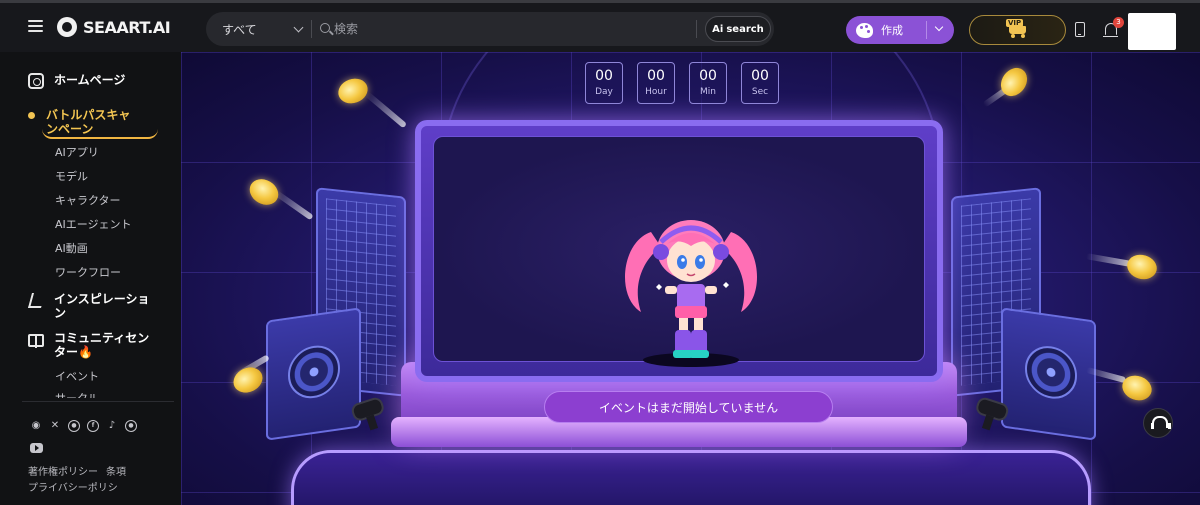  I want to click on search-scope-select: すべて, so click(239, 29).